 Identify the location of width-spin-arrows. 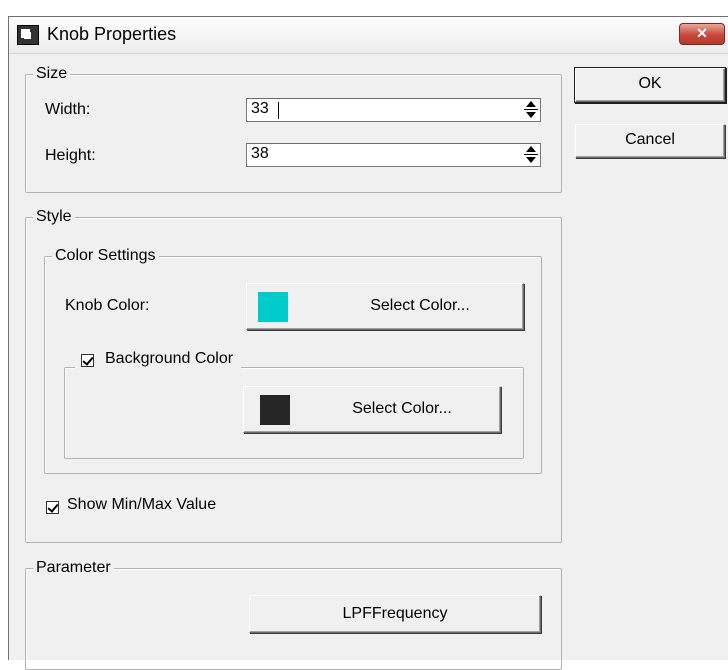
(531, 110).